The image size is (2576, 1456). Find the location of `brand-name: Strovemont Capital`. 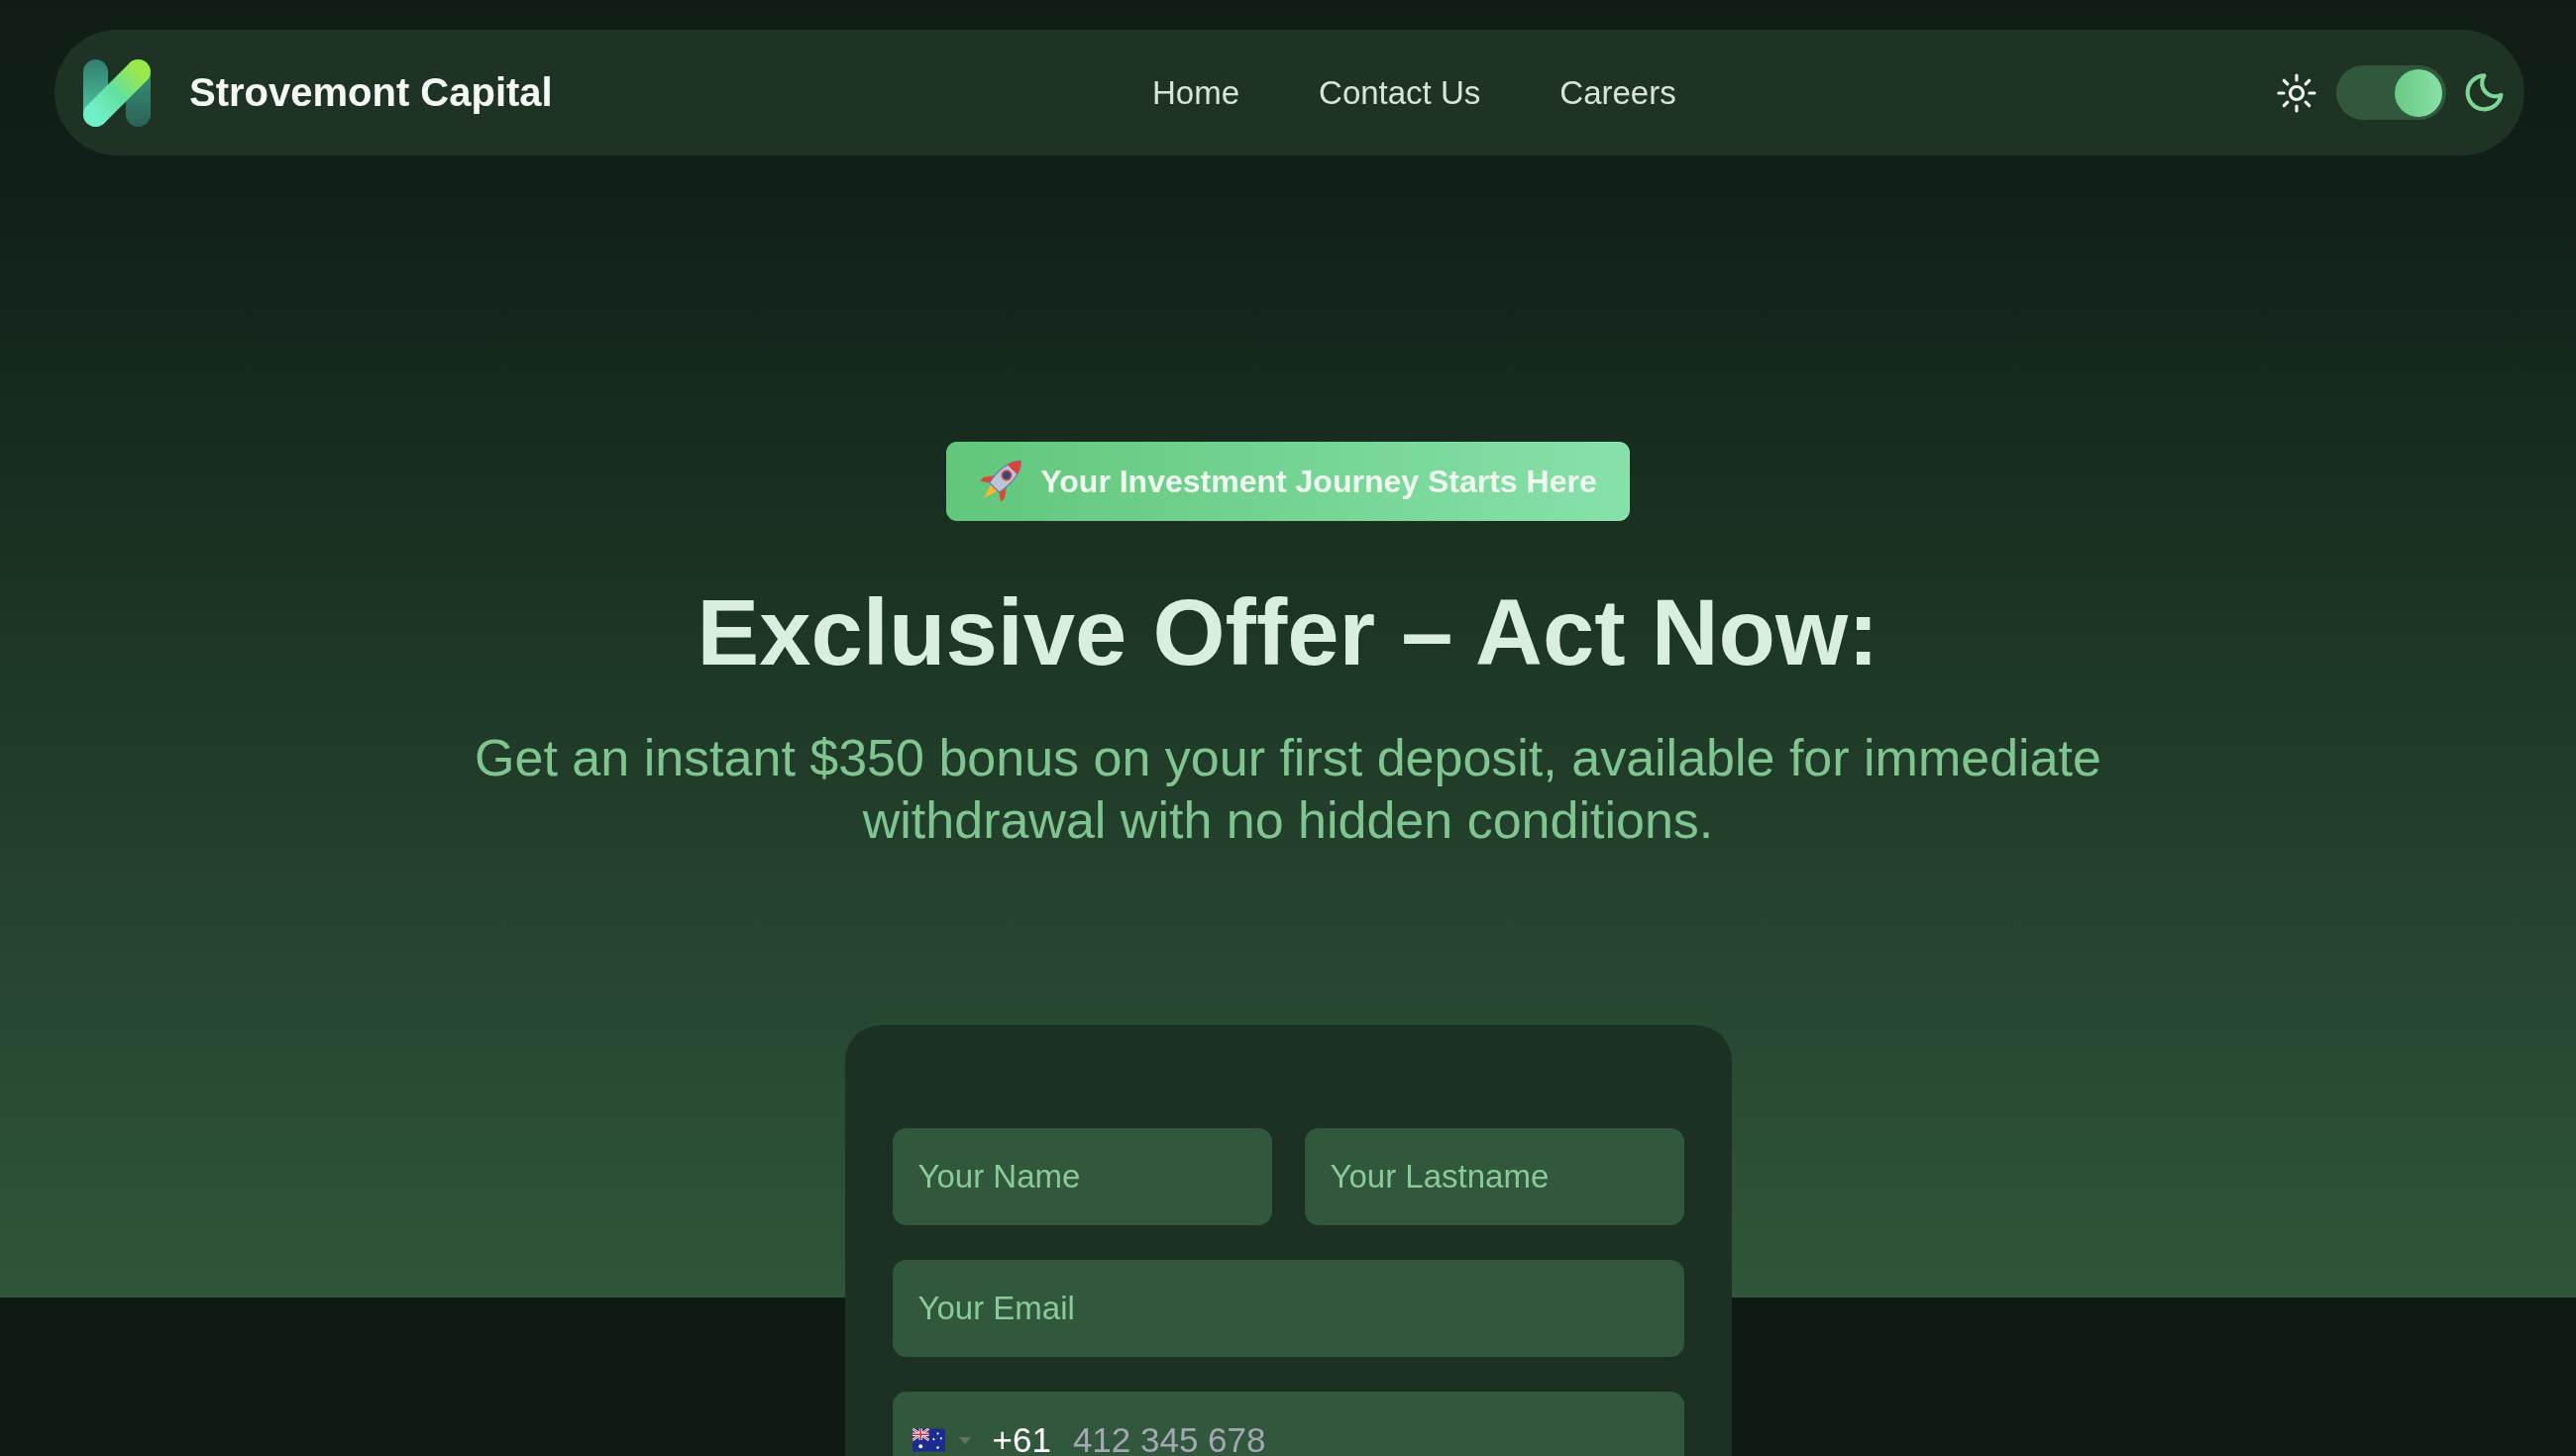

brand-name: Strovemont Capital is located at coordinates (371, 92).